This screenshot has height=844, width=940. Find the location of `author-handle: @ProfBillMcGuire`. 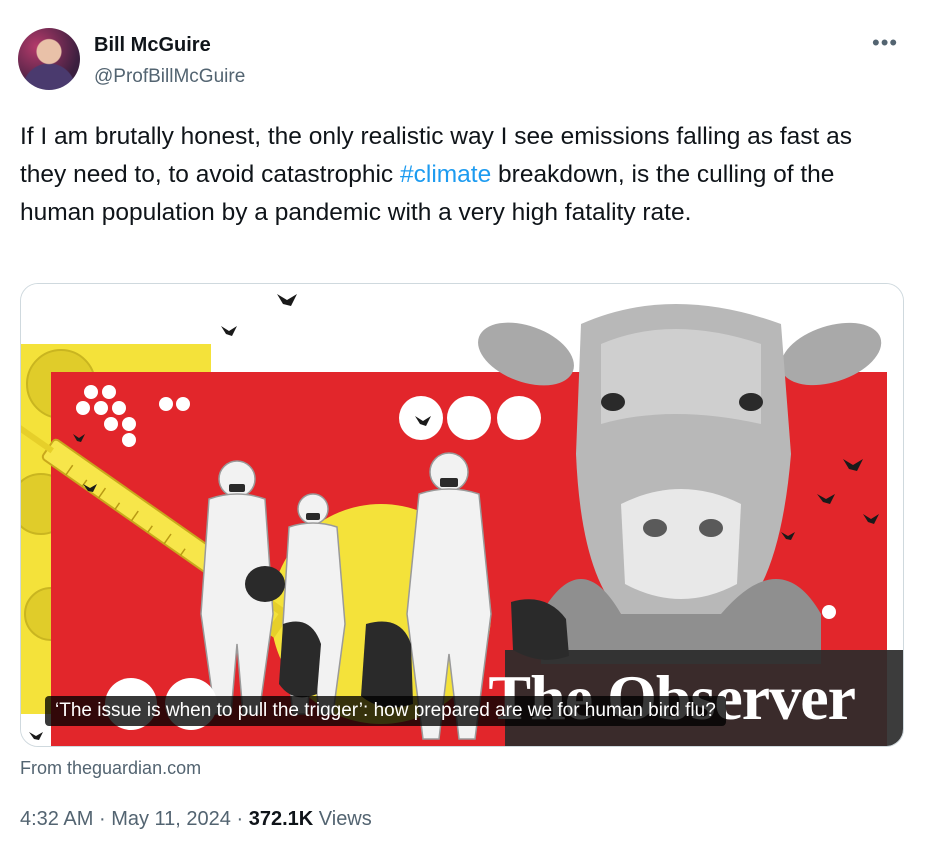

author-handle: @ProfBillMcGuire is located at coordinates (169, 77).